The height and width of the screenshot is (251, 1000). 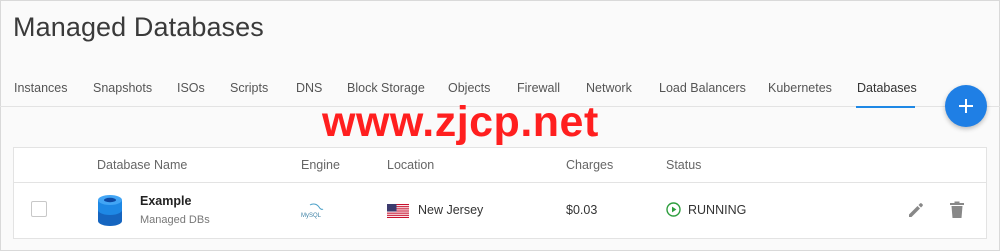 I want to click on page-title: Managed Databases, so click(x=138, y=27).